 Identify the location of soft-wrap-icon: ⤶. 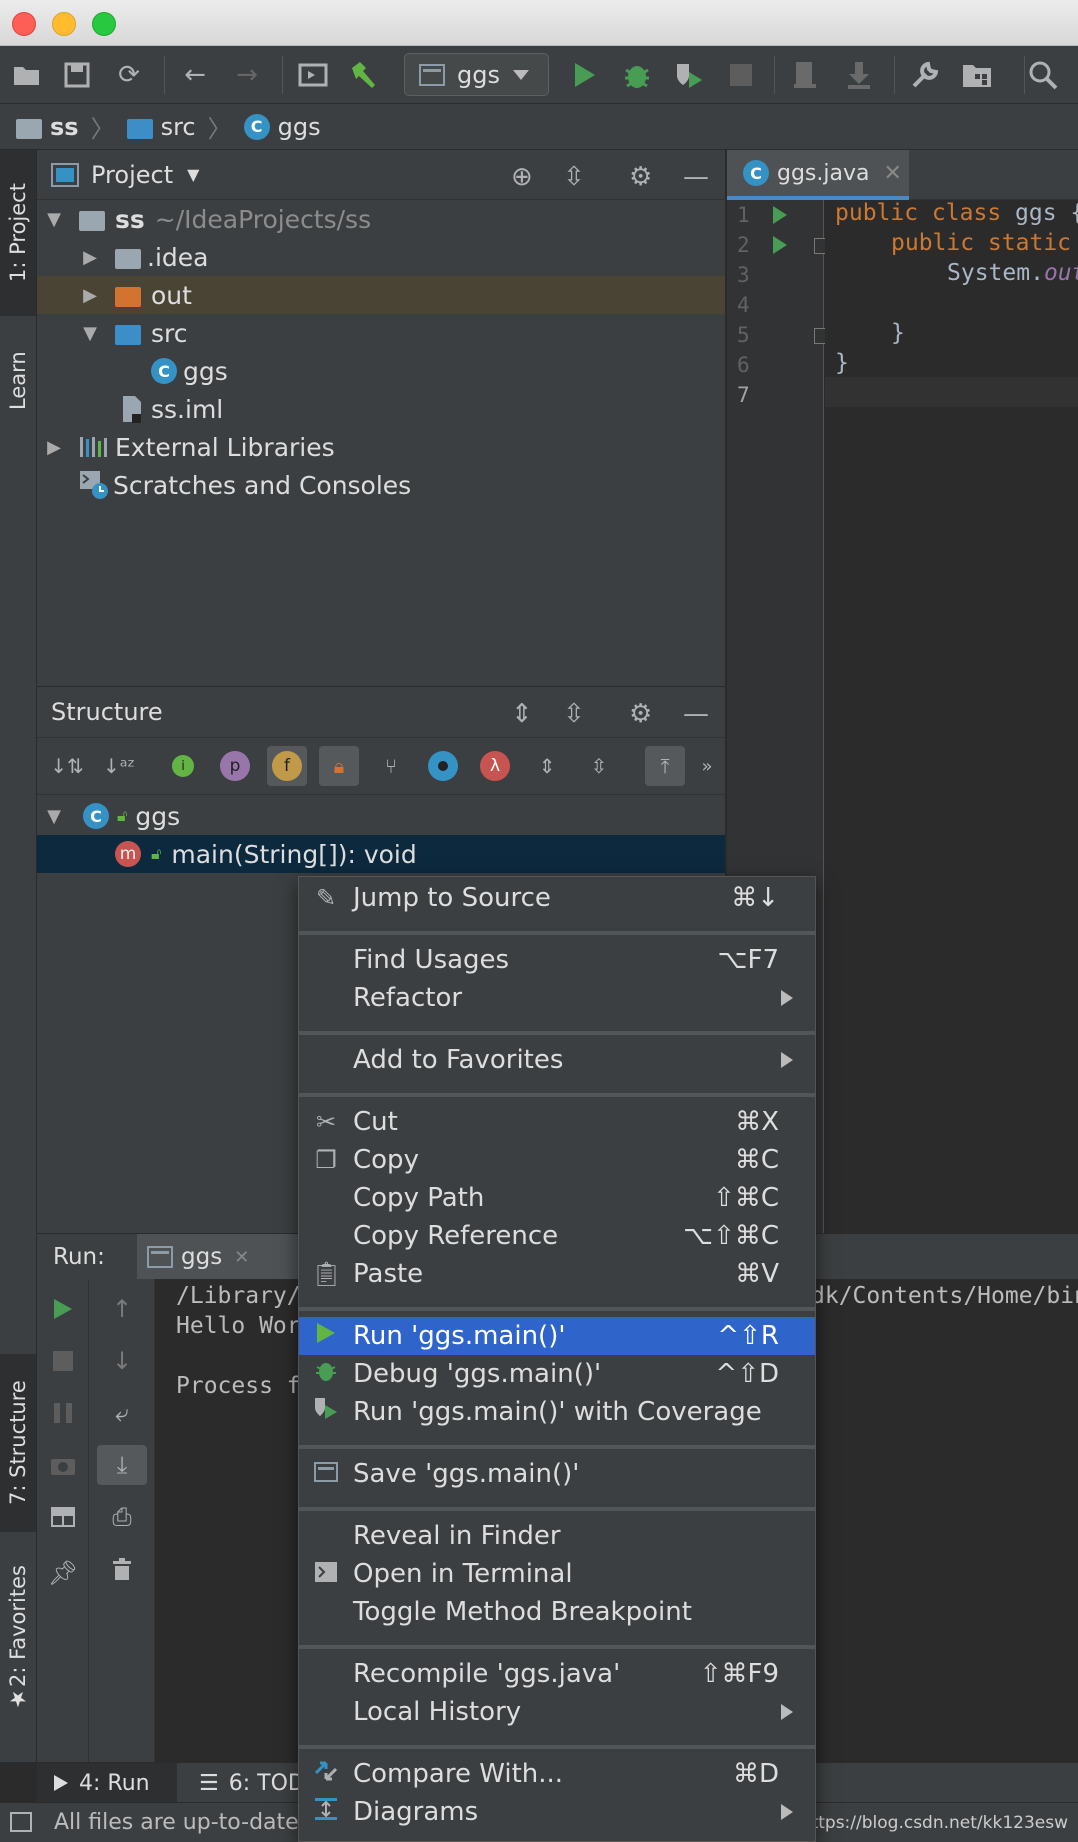
(122, 1413).